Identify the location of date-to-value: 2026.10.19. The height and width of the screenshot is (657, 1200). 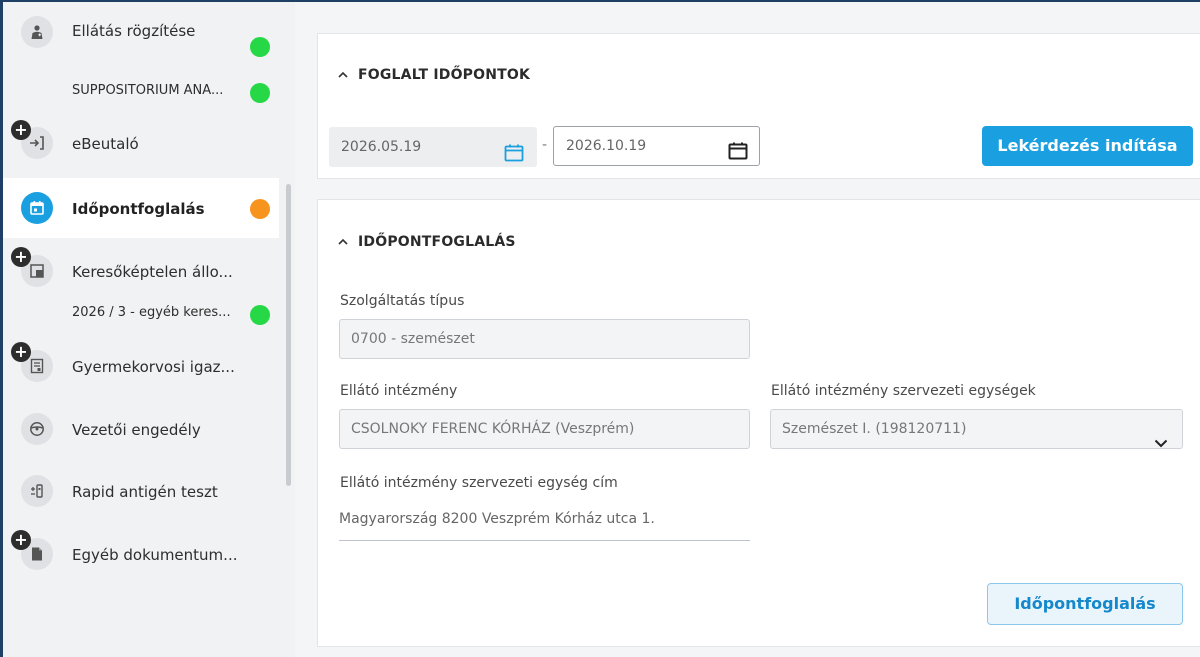
(606, 146).